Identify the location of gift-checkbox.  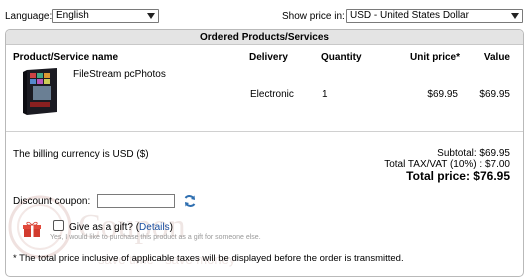
(58, 225).